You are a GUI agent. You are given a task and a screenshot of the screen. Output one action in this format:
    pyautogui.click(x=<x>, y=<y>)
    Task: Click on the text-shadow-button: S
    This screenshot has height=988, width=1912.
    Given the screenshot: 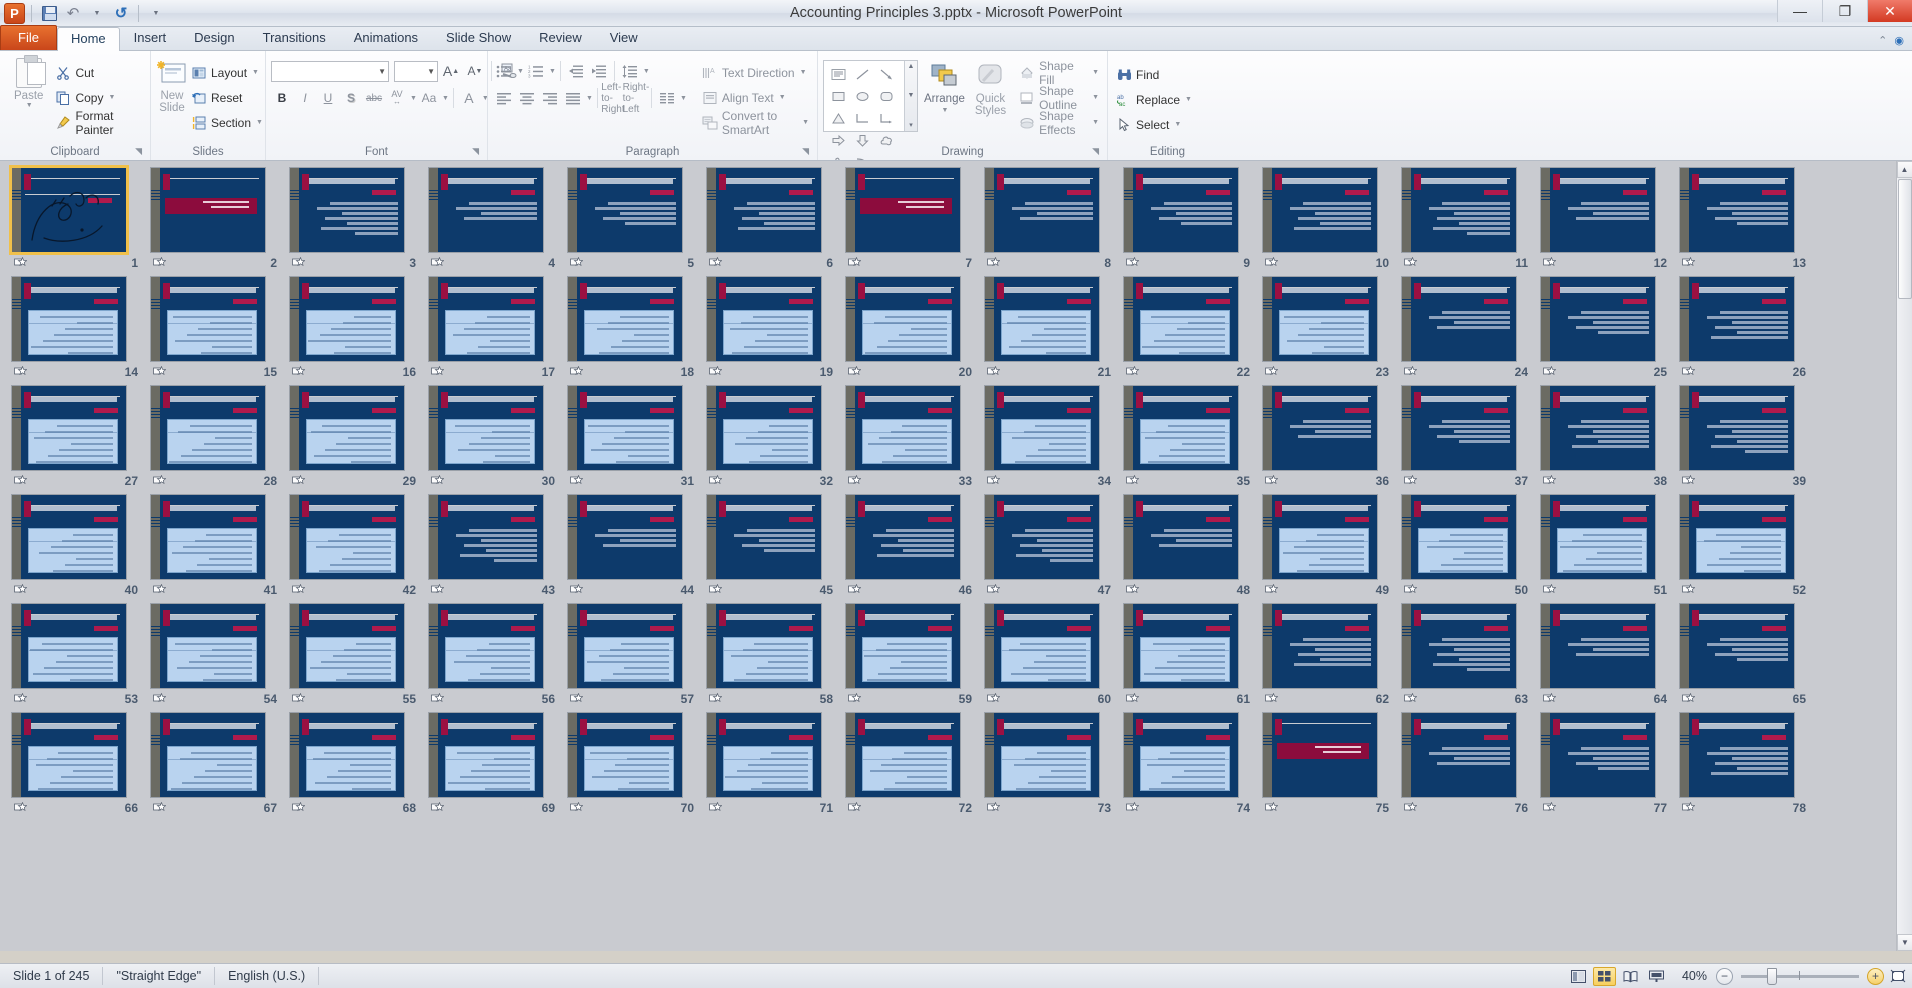 What is the action you would take?
    pyautogui.click(x=351, y=98)
    